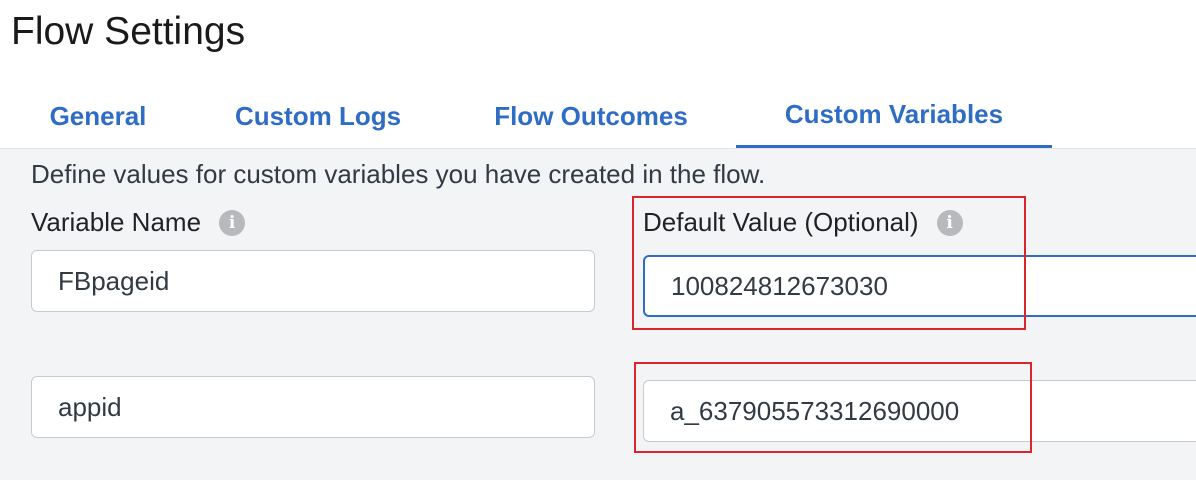  What do you see at coordinates (919, 286) in the screenshot?
I see `default-value-input: 100824812673030` at bounding box center [919, 286].